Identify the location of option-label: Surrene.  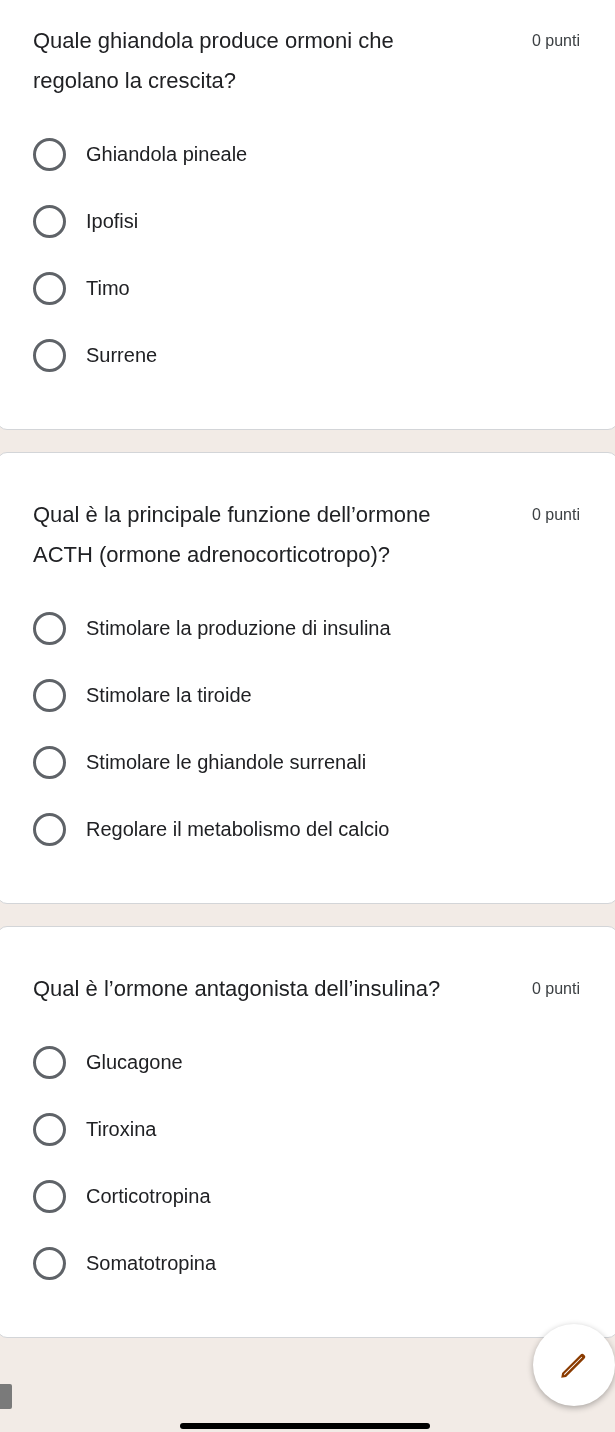
(122, 355).